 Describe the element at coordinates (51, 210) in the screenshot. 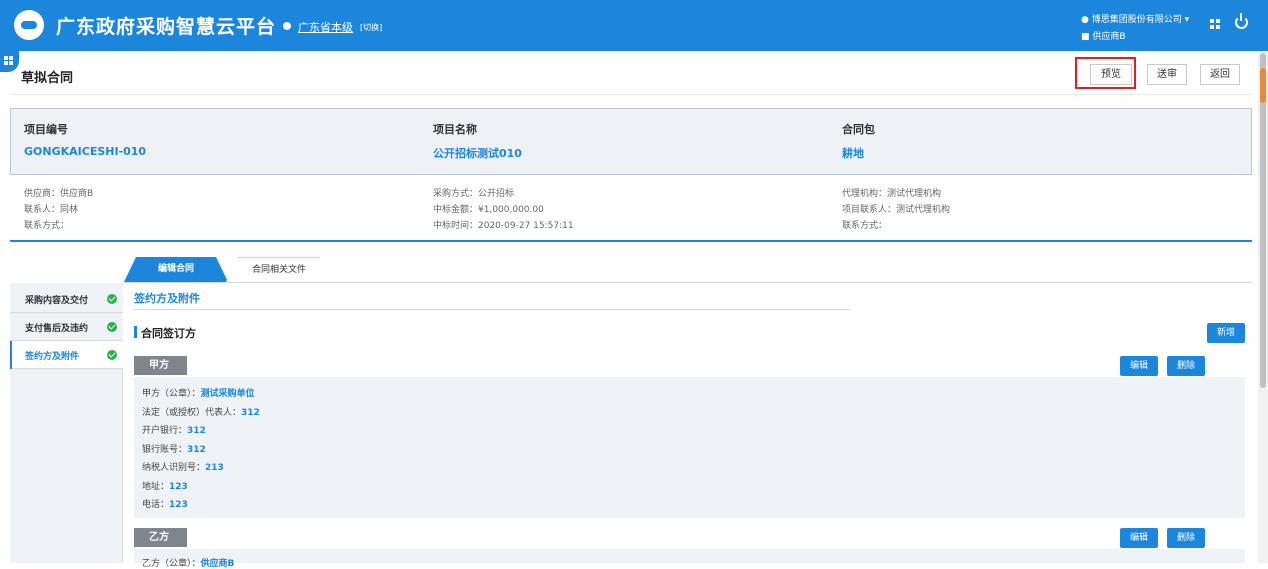

I see `contact-text: 联系人：同林` at that location.